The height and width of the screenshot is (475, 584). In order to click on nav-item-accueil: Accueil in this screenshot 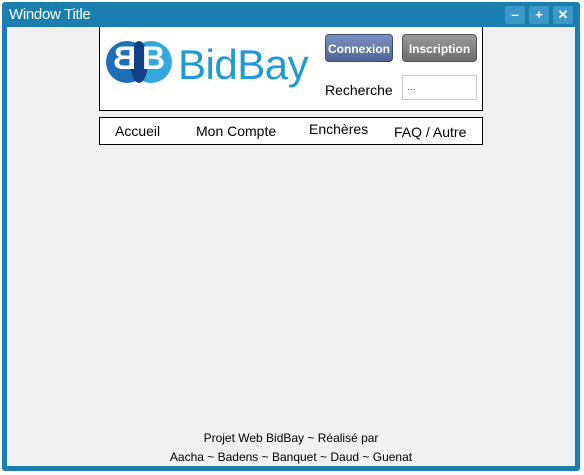, I will do `click(137, 131)`.